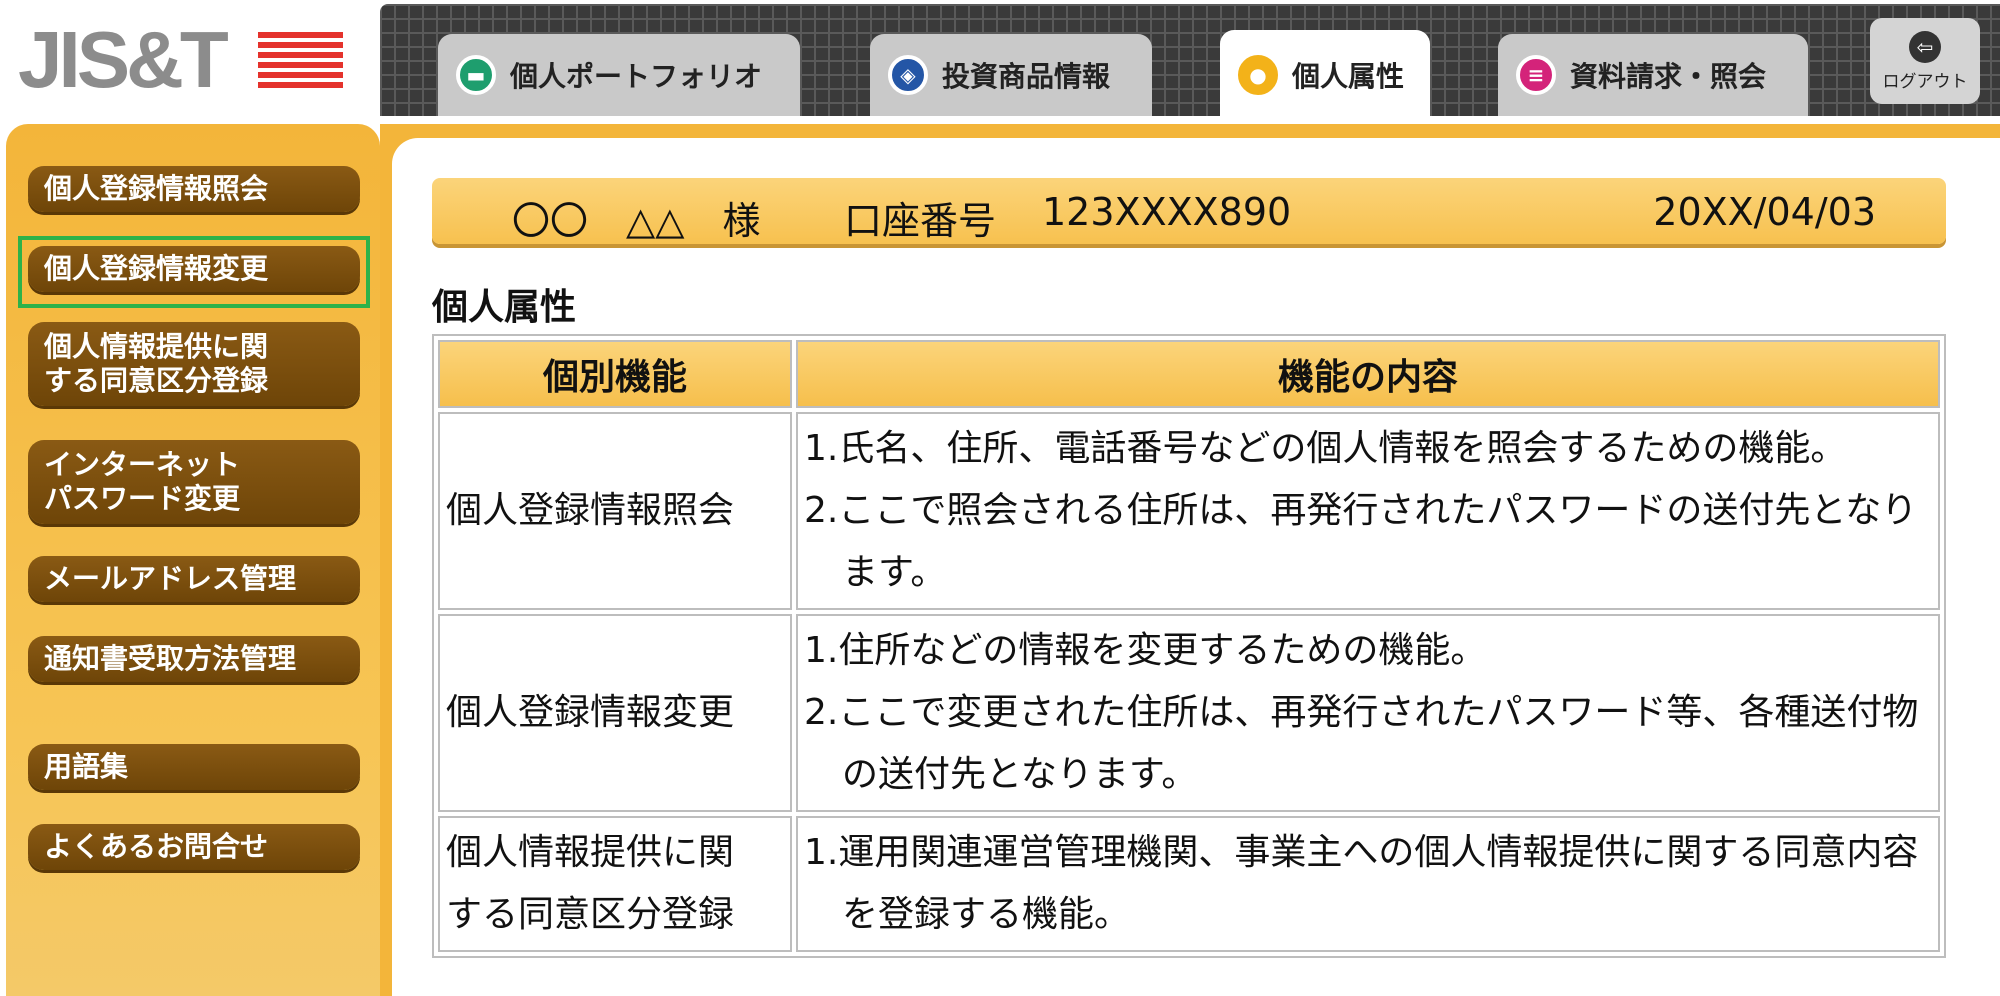 The width and height of the screenshot is (2000, 996). I want to click on sidebar-item-label-line2: する同意区分登録, so click(156, 380).